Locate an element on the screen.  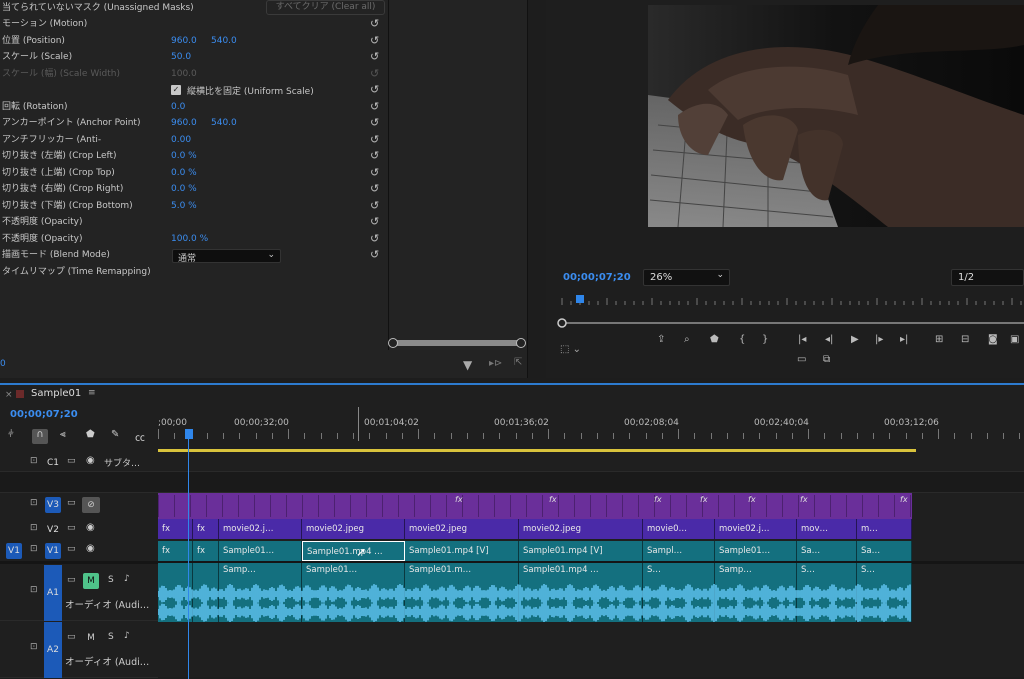
extract-icon: ⌕ is located at coordinates (687, 339).